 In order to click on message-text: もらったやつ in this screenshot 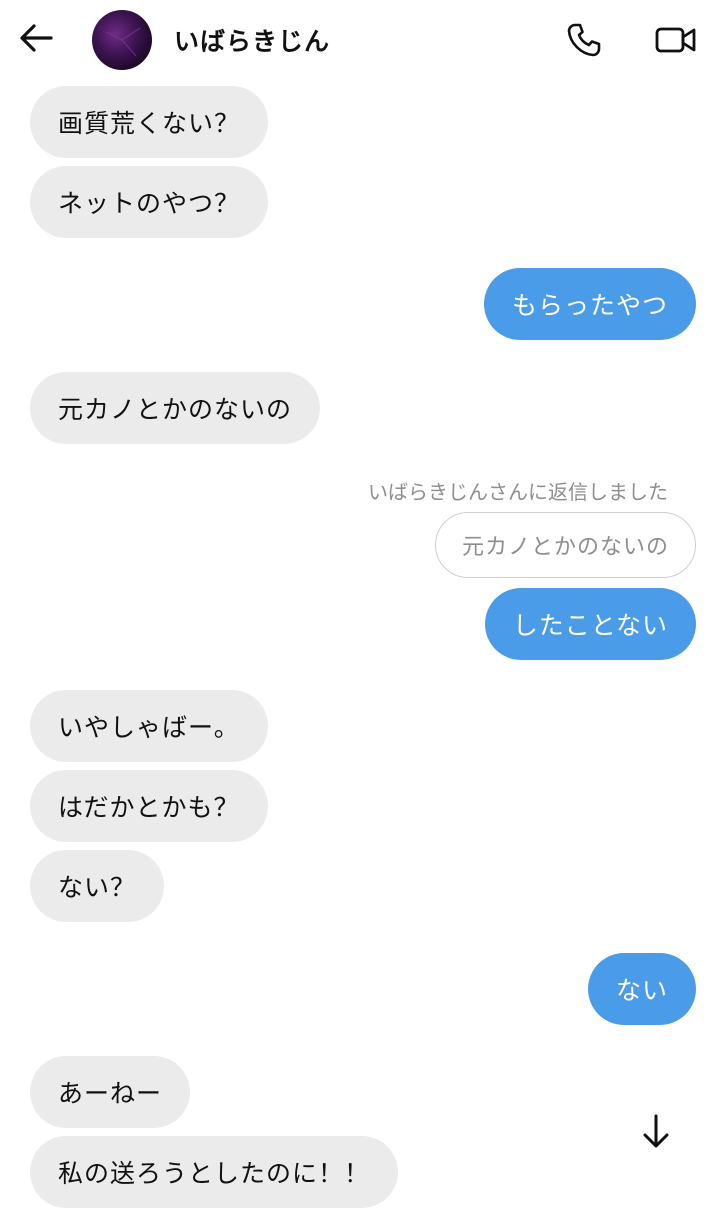, I will do `click(589, 305)`.